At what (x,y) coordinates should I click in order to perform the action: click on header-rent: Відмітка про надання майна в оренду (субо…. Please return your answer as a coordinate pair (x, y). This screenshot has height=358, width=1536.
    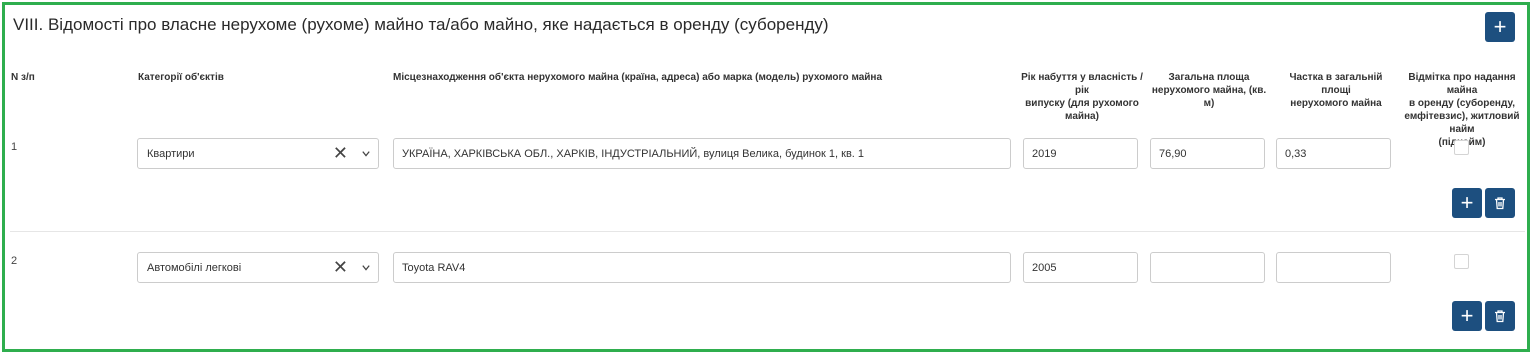
    Looking at the image, I should click on (1462, 110).